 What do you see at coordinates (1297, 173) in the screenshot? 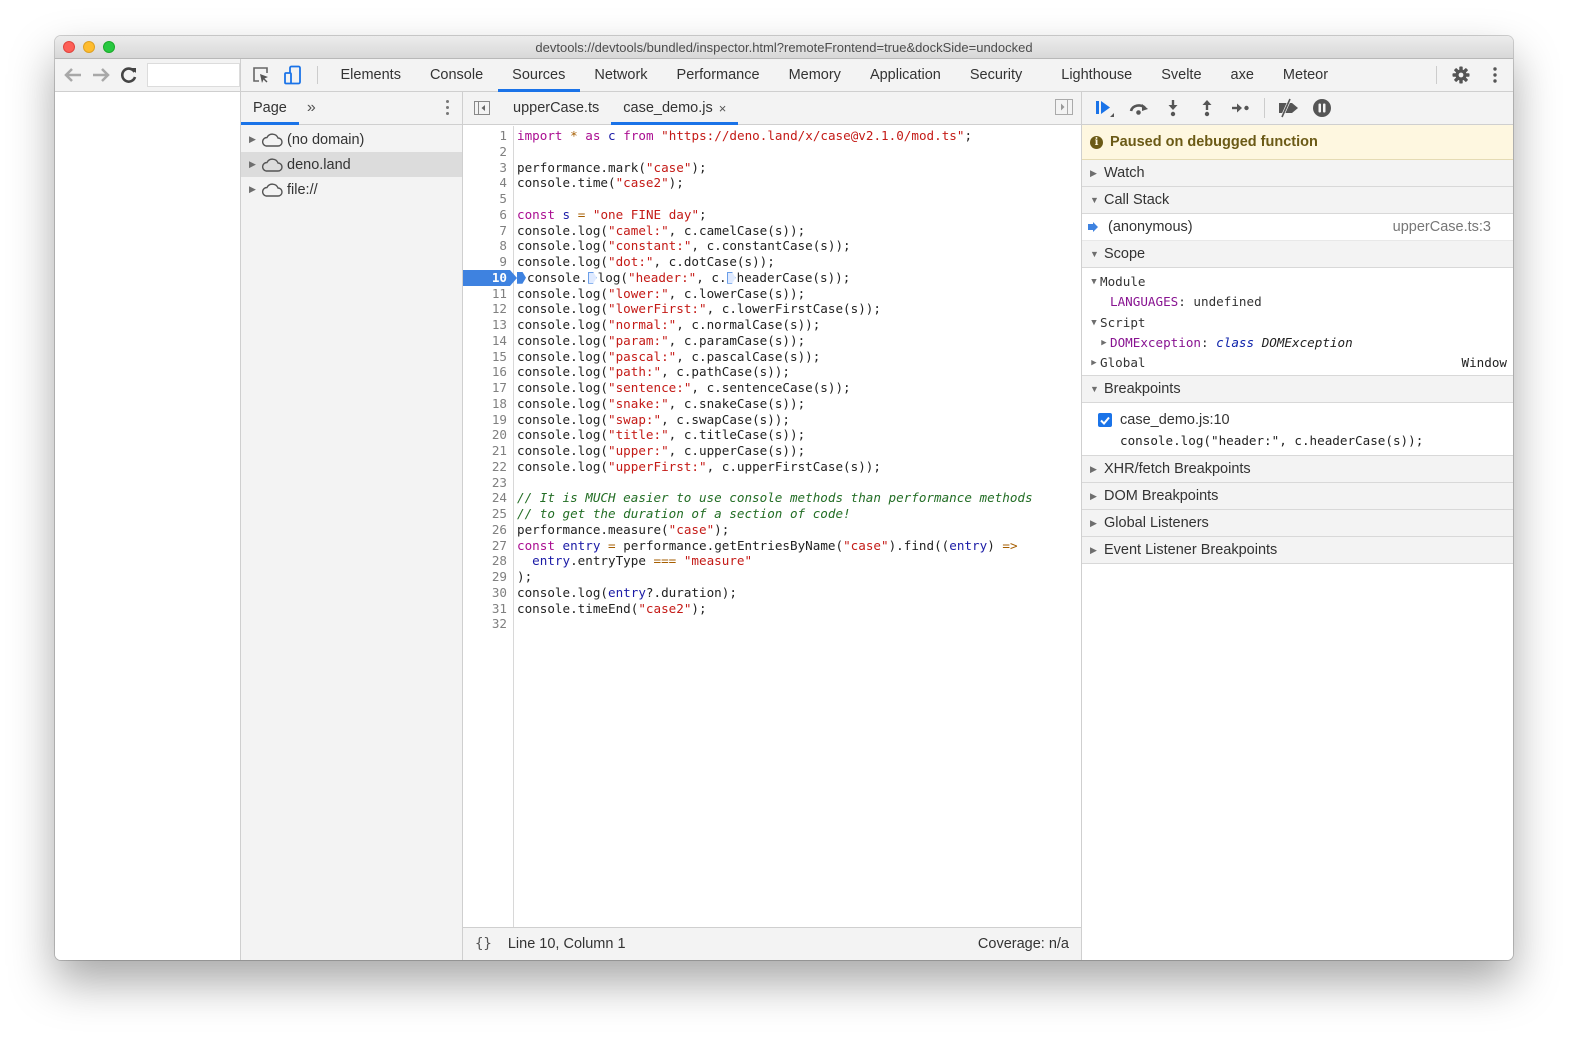
I see `section-watch: ▶ Watch` at bounding box center [1297, 173].